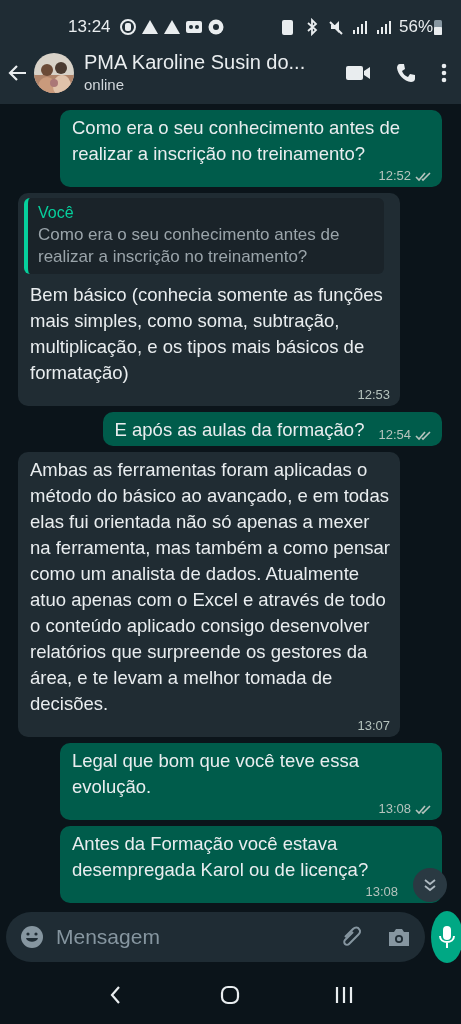 This screenshot has height=1024, width=461. I want to click on microphone-icon, so click(447, 937).